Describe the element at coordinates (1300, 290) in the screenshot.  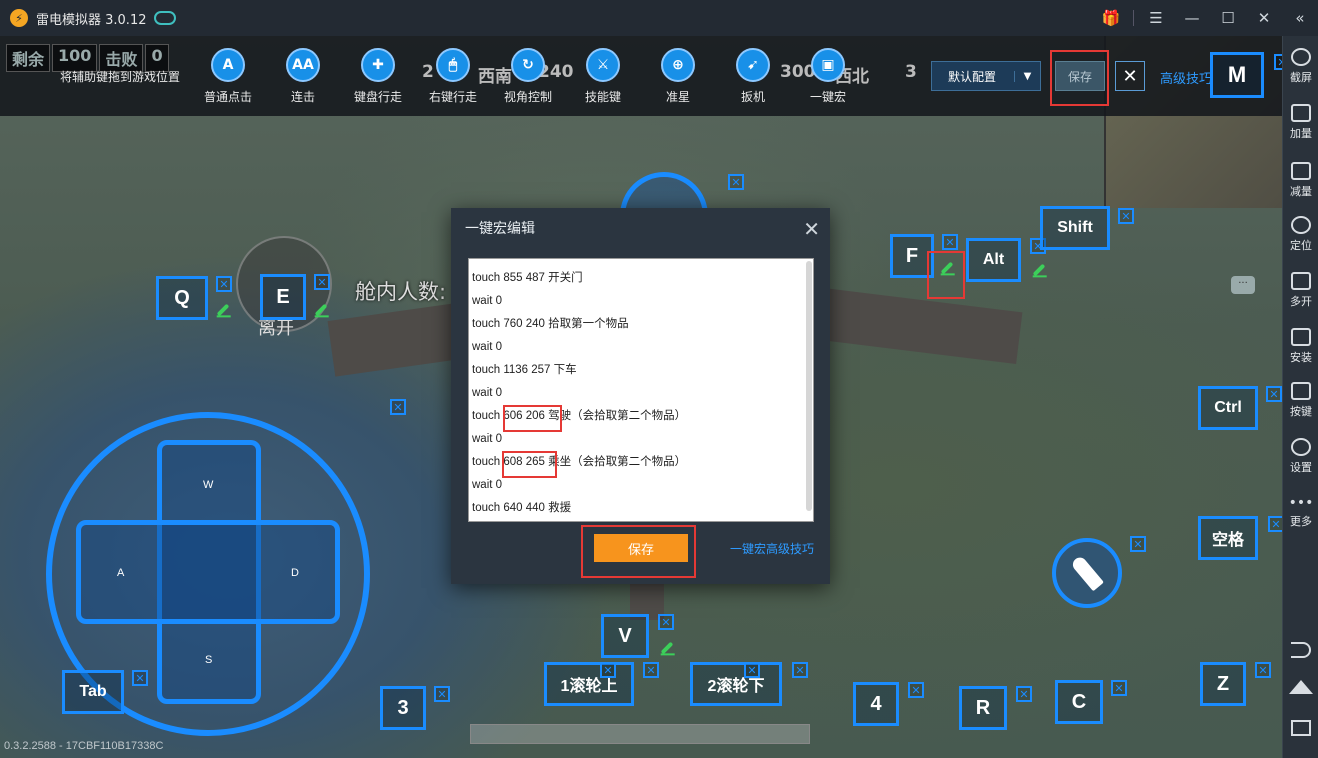
I see `sidebar-item-multi-open: 多开` at that location.